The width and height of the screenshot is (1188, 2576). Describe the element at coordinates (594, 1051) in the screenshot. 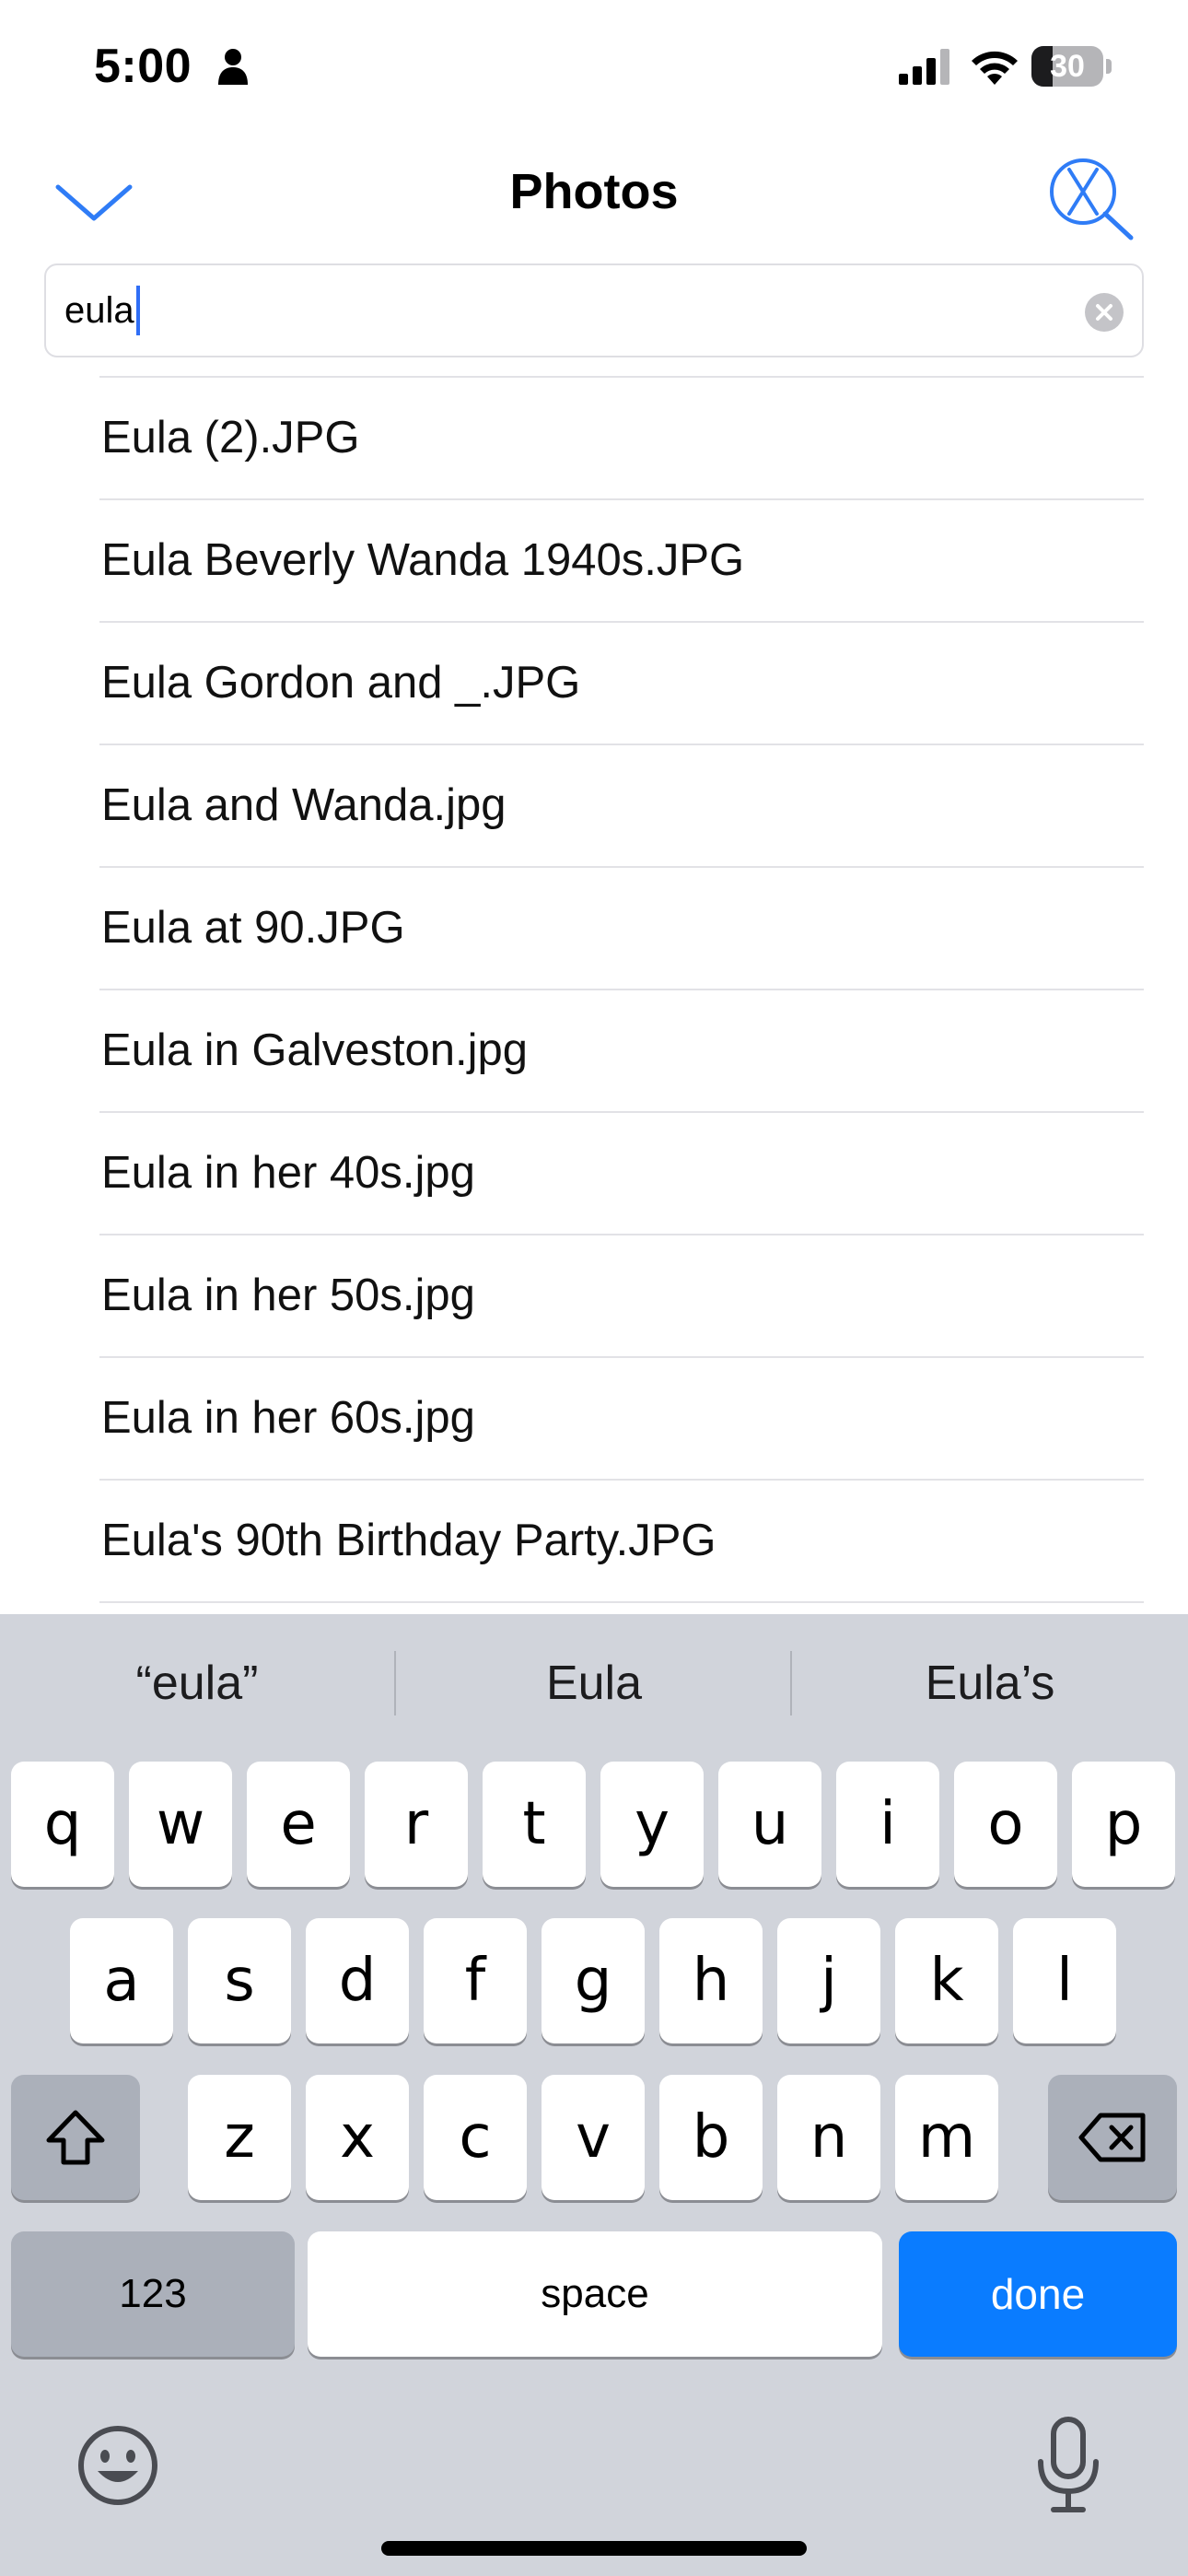

I see `list-item: Eula in Galveston.jpg` at that location.